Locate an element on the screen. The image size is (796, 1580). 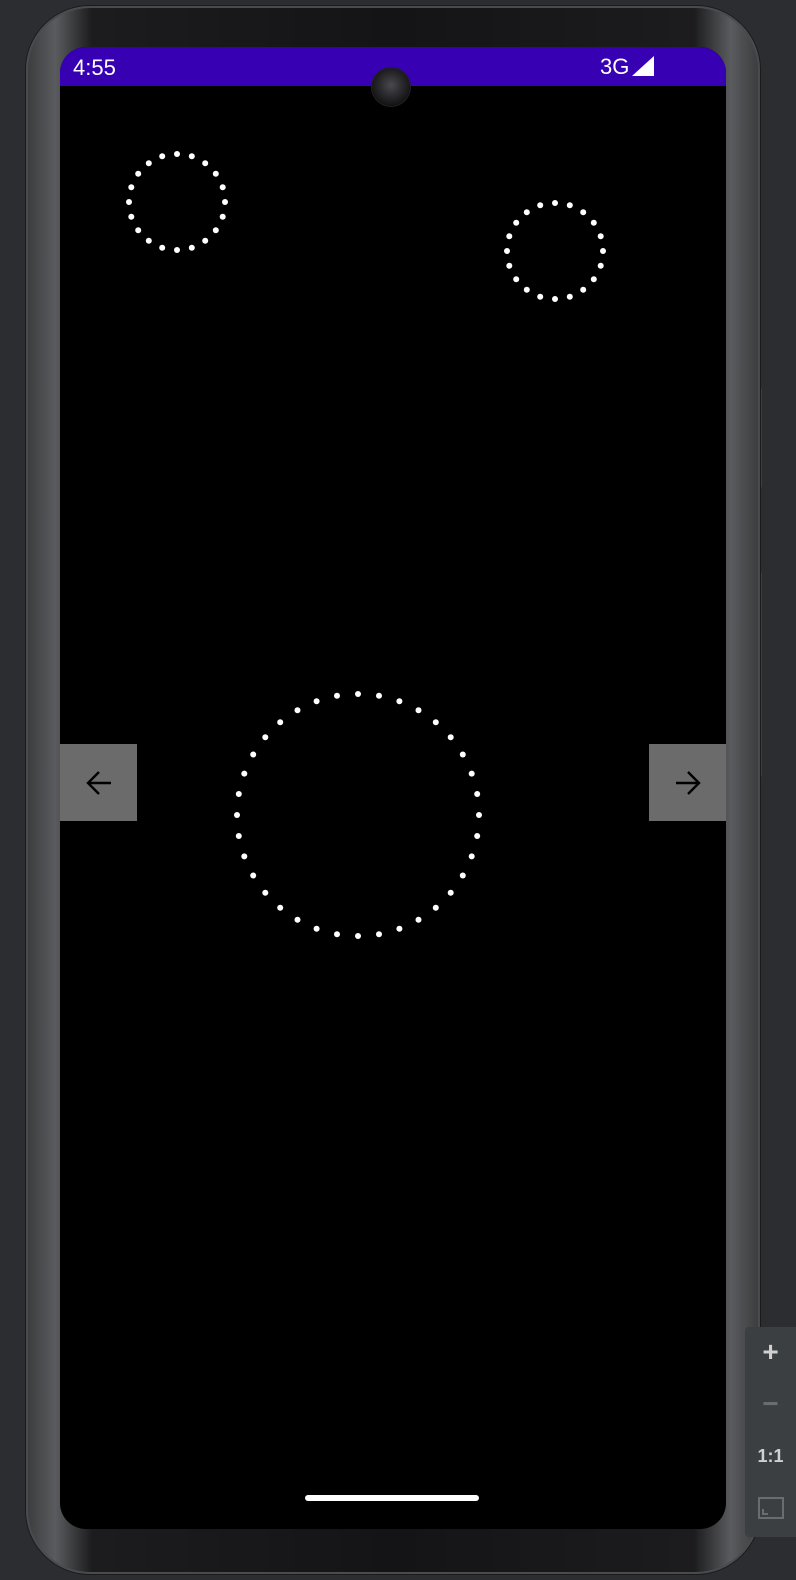
zoom-in-button: + is located at coordinates (770, 1352).